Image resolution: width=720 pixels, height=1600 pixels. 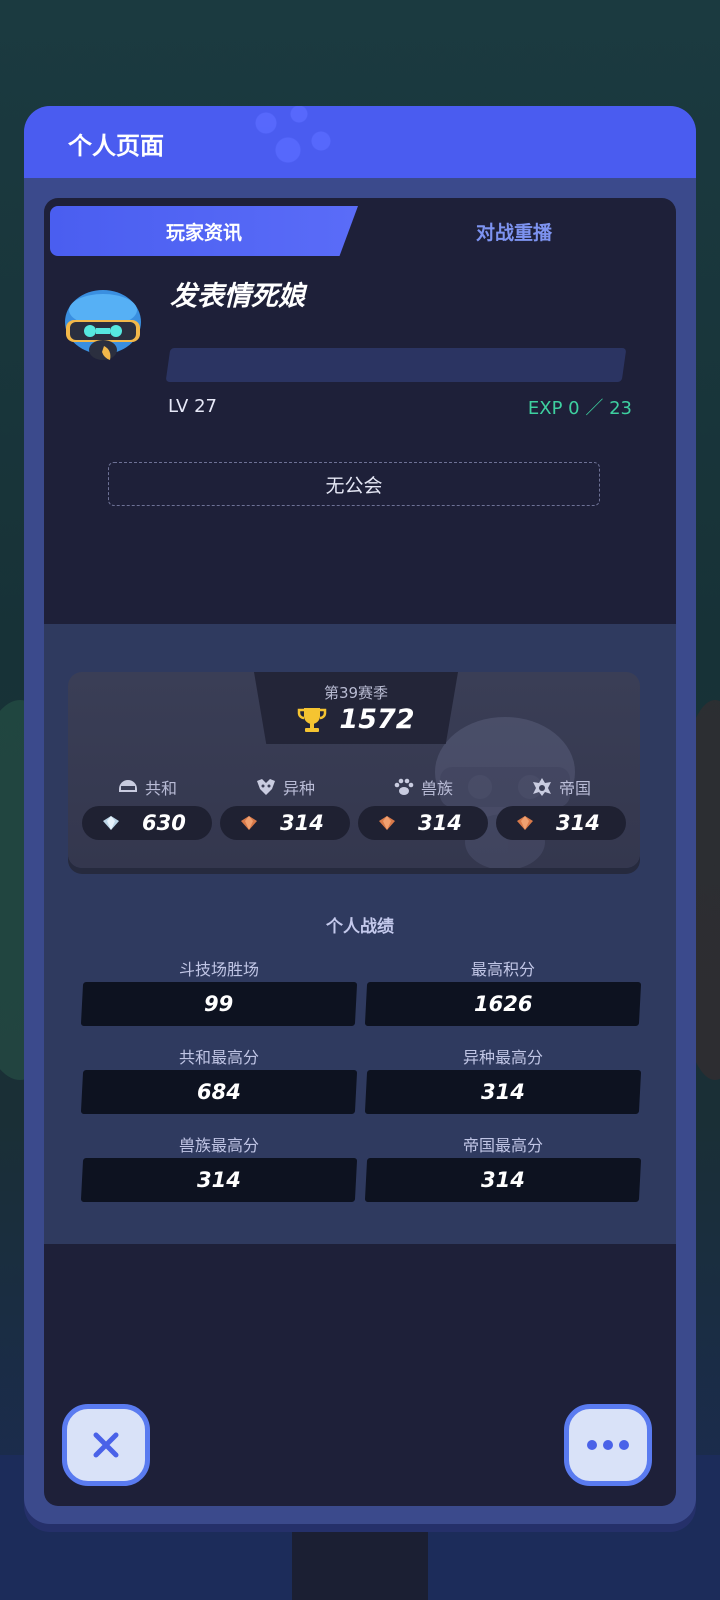 I want to click on season-score-value: 1572, so click(x=377, y=719).